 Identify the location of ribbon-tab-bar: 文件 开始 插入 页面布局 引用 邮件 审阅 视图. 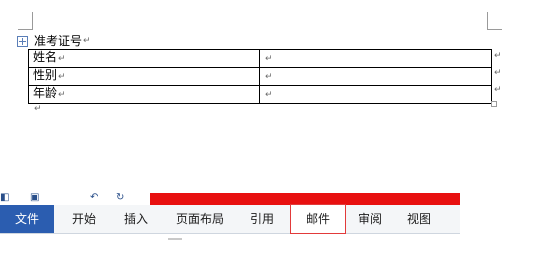
(230, 219).